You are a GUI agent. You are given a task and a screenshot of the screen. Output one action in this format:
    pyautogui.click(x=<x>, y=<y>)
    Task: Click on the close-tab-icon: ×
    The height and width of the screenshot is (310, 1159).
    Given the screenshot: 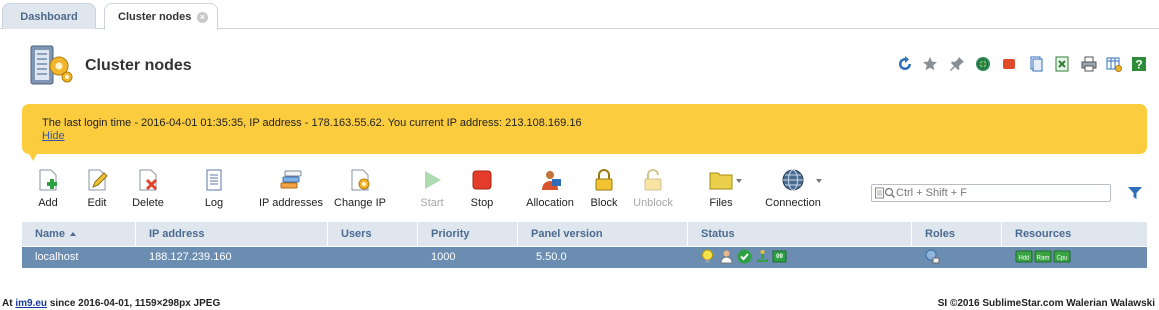 What is the action you would take?
    pyautogui.click(x=202, y=17)
    